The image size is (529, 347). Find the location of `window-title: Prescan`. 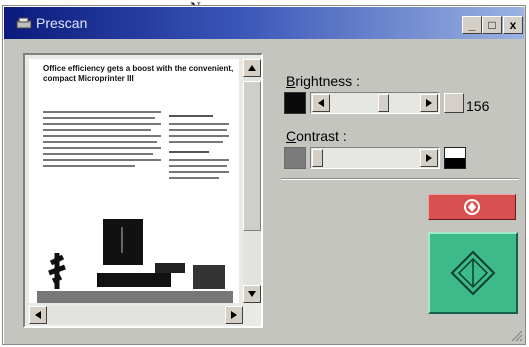

window-title: Prescan is located at coordinates (62, 23).